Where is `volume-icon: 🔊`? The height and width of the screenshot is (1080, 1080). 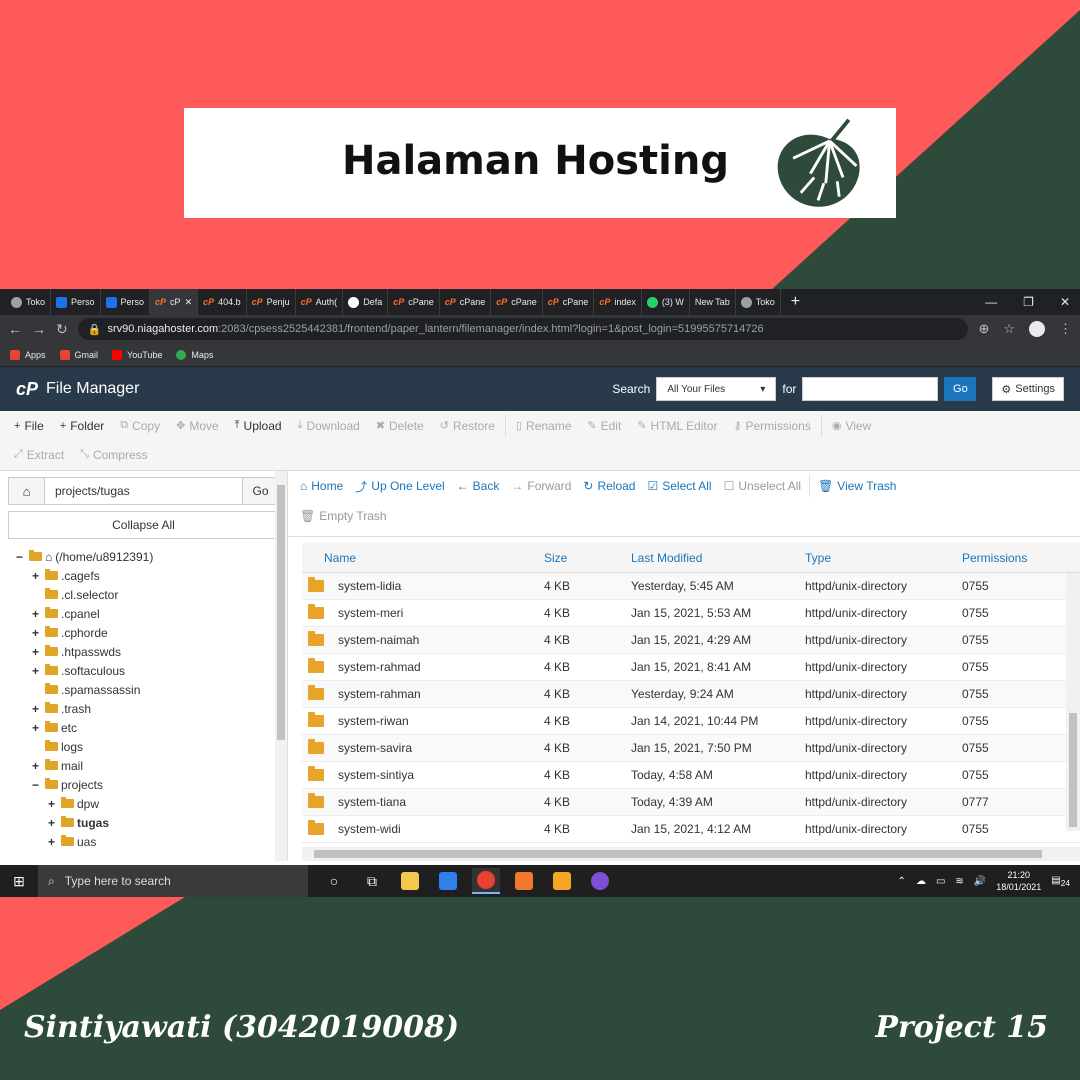 volume-icon: 🔊 is located at coordinates (980, 881).